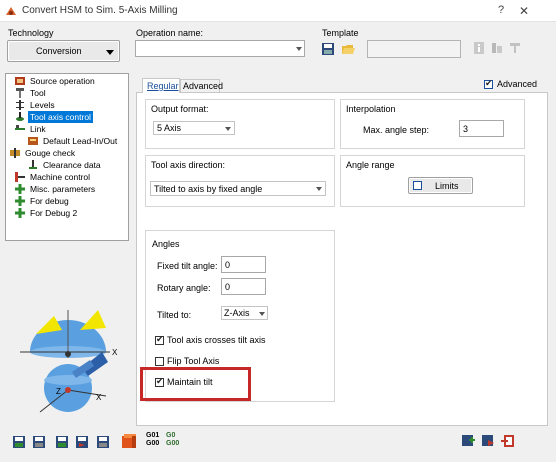 The image size is (556, 462). Describe the element at coordinates (228, 265) in the screenshot. I see `fixed-tilt-angle-value: 0` at that location.